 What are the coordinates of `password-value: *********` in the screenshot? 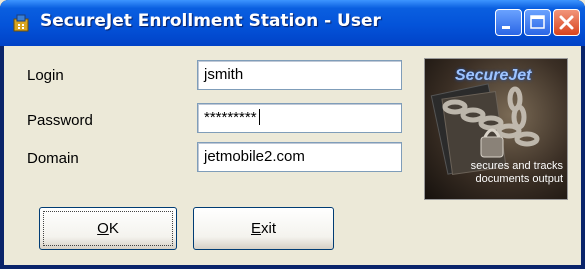 It's located at (230, 117).